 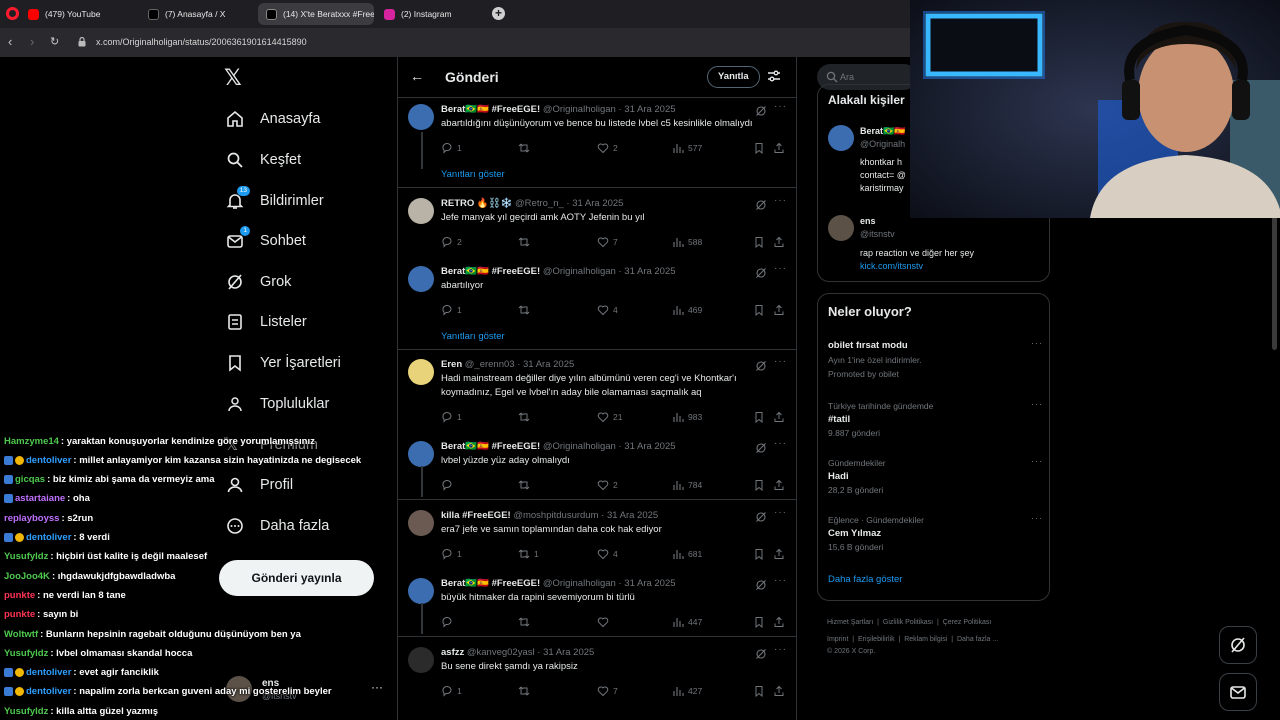 What do you see at coordinates (498, 13) in the screenshot?
I see `new-tab-icon: +` at bounding box center [498, 13].